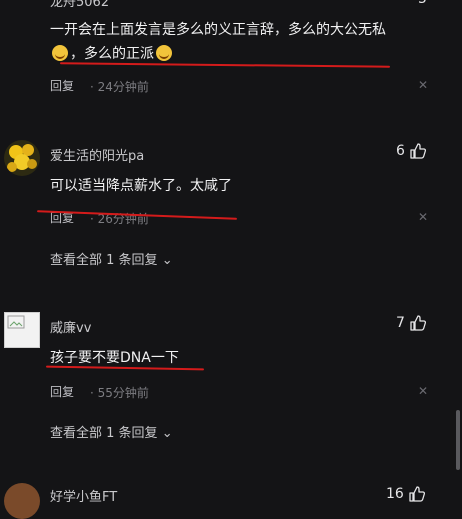  What do you see at coordinates (70, 326) in the screenshot?
I see `comment-username: 威廉vv` at bounding box center [70, 326].